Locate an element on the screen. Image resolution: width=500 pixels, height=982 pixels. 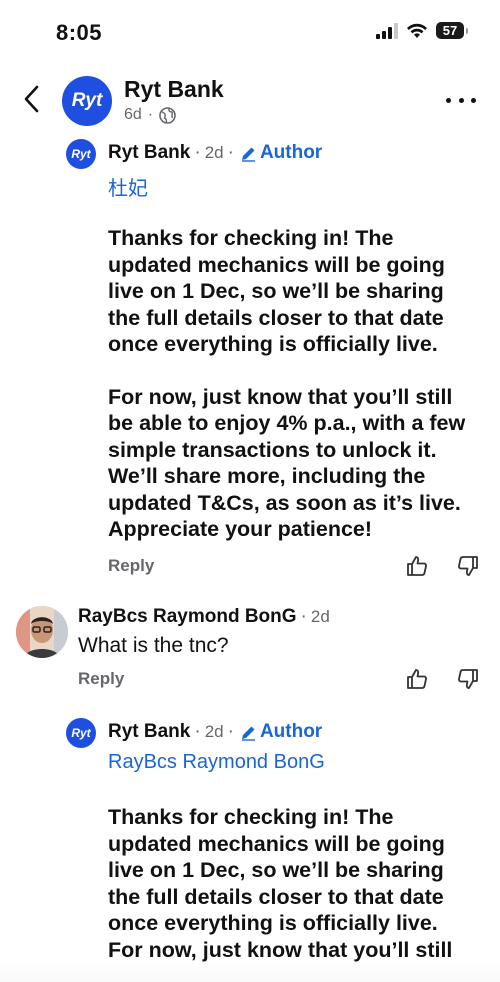
page-name: Ryt Bank is located at coordinates (174, 89).